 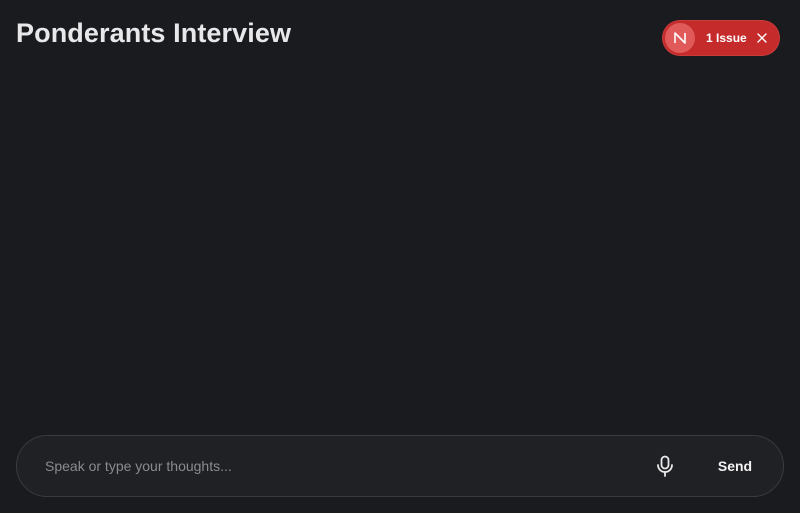 I want to click on page-title: Ponderants Interview, so click(x=154, y=33).